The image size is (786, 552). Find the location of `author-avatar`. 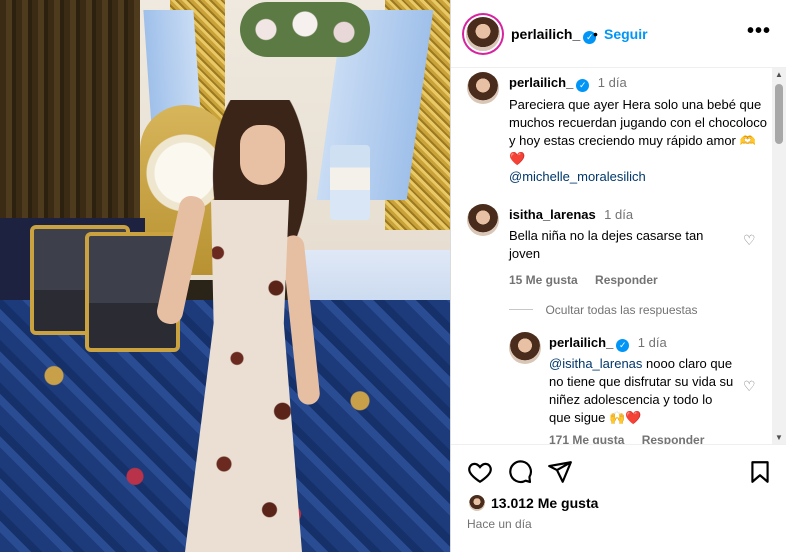

author-avatar is located at coordinates (483, 34).